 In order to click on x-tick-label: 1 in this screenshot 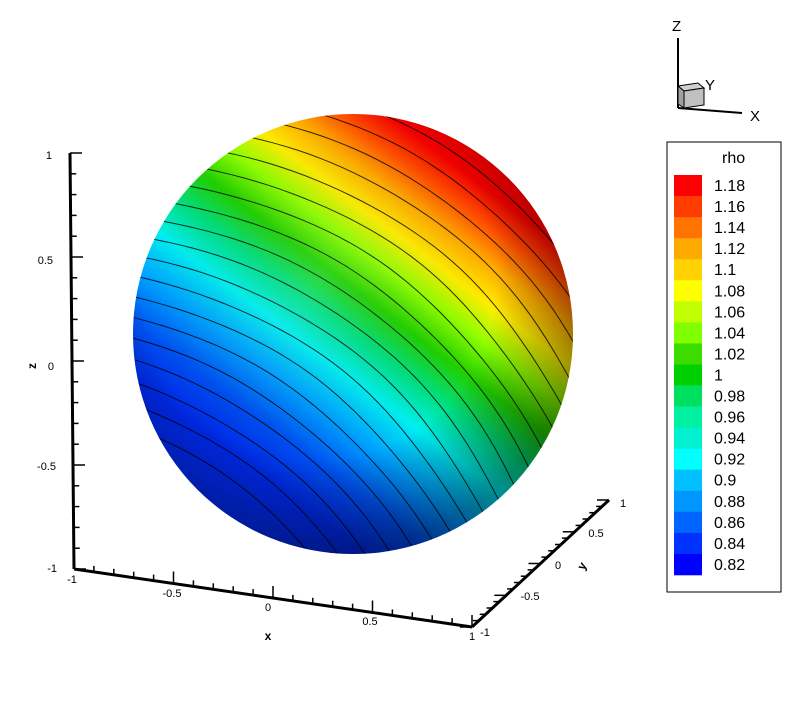, I will do `click(472, 637)`.